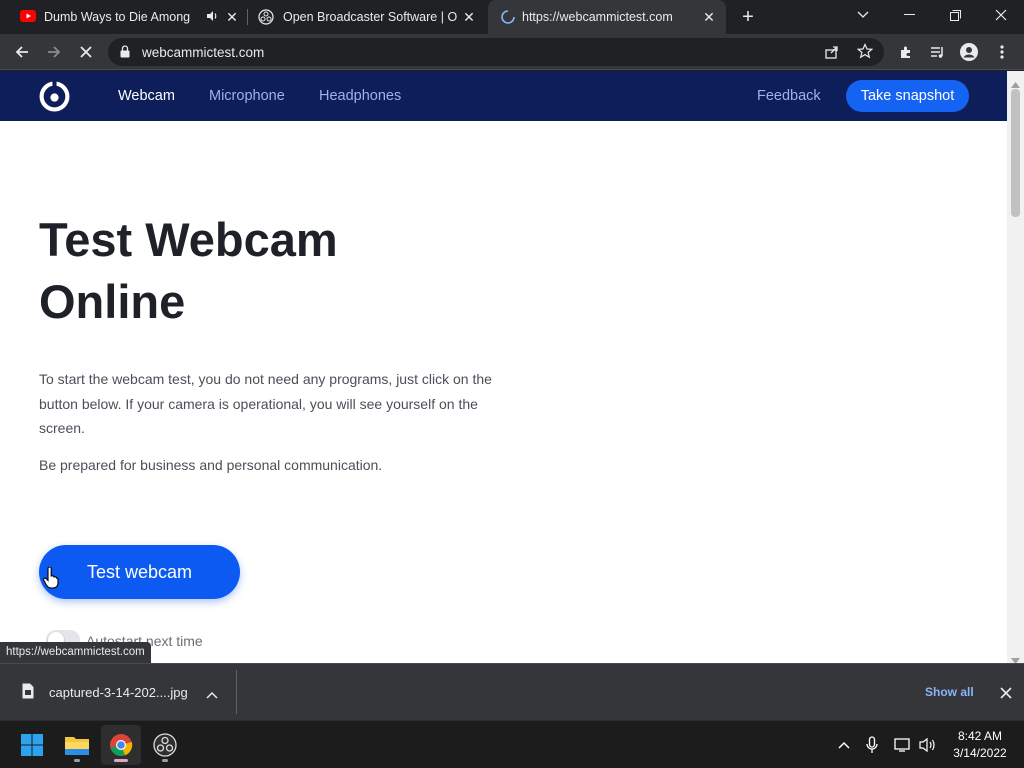 The height and width of the screenshot is (768, 1024). Describe the element at coordinates (512, 691) in the screenshot. I see `download-shelf: captured-3-14-202....jpg Show all` at that location.